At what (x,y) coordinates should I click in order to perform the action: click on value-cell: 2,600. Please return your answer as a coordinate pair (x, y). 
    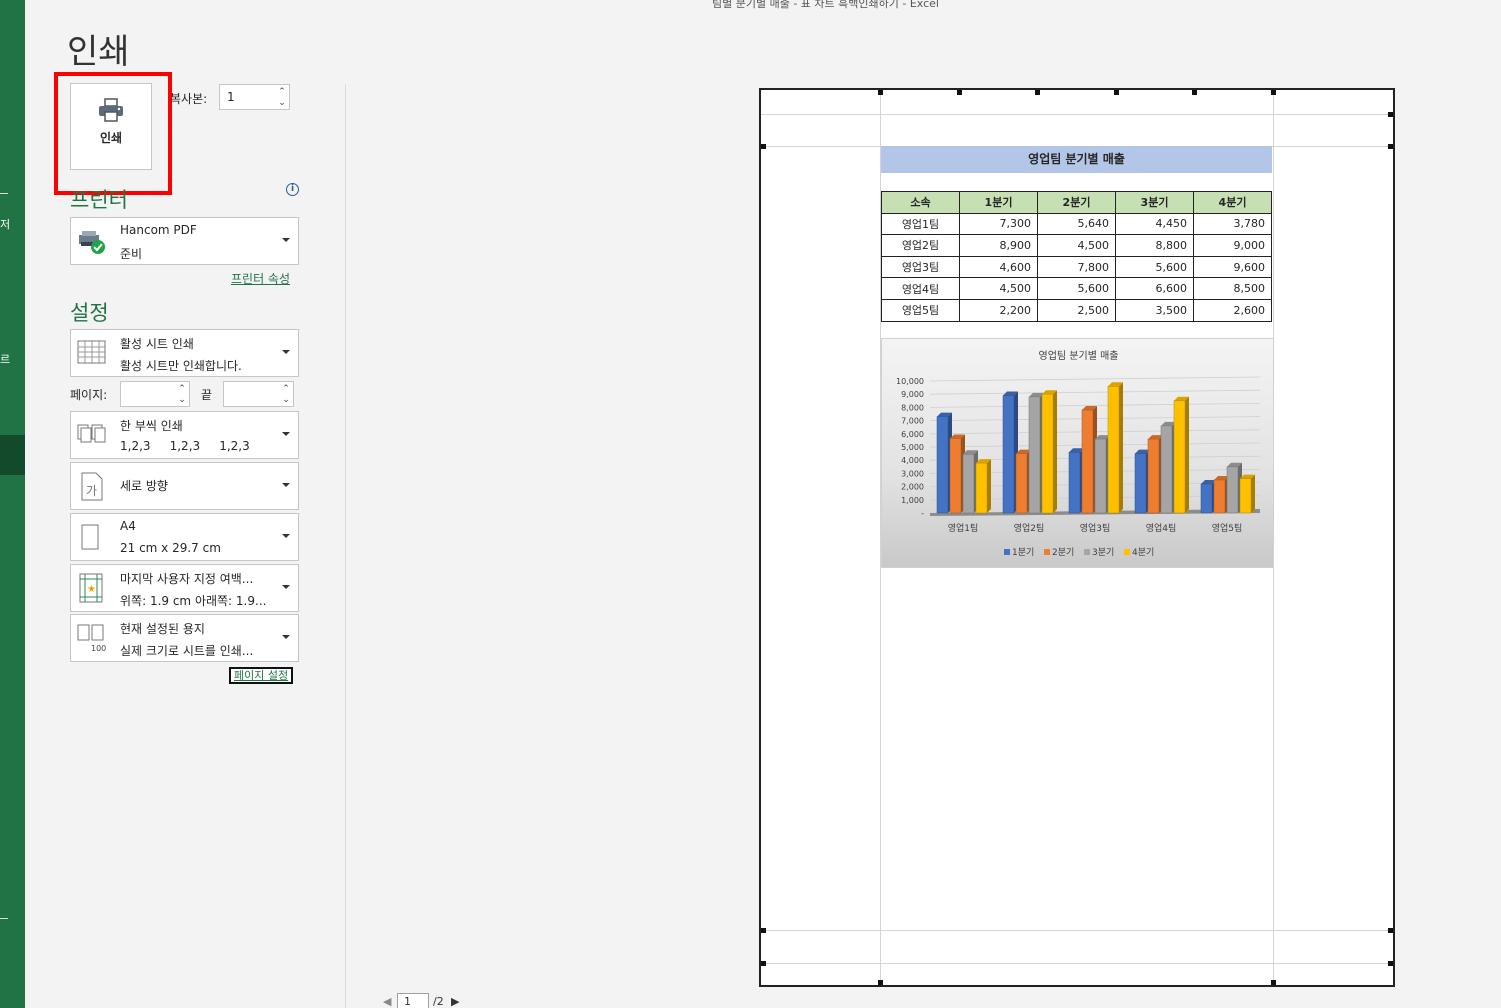
    Looking at the image, I should click on (1232, 310).